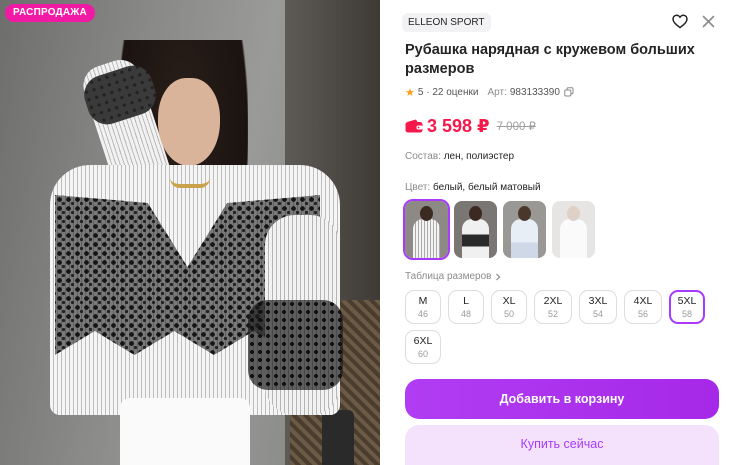 This screenshot has height=465, width=730. Describe the element at coordinates (561, 126) in the screenshot. I see `price-row: 3 598 ₽ 7 000 ₽` at that location.